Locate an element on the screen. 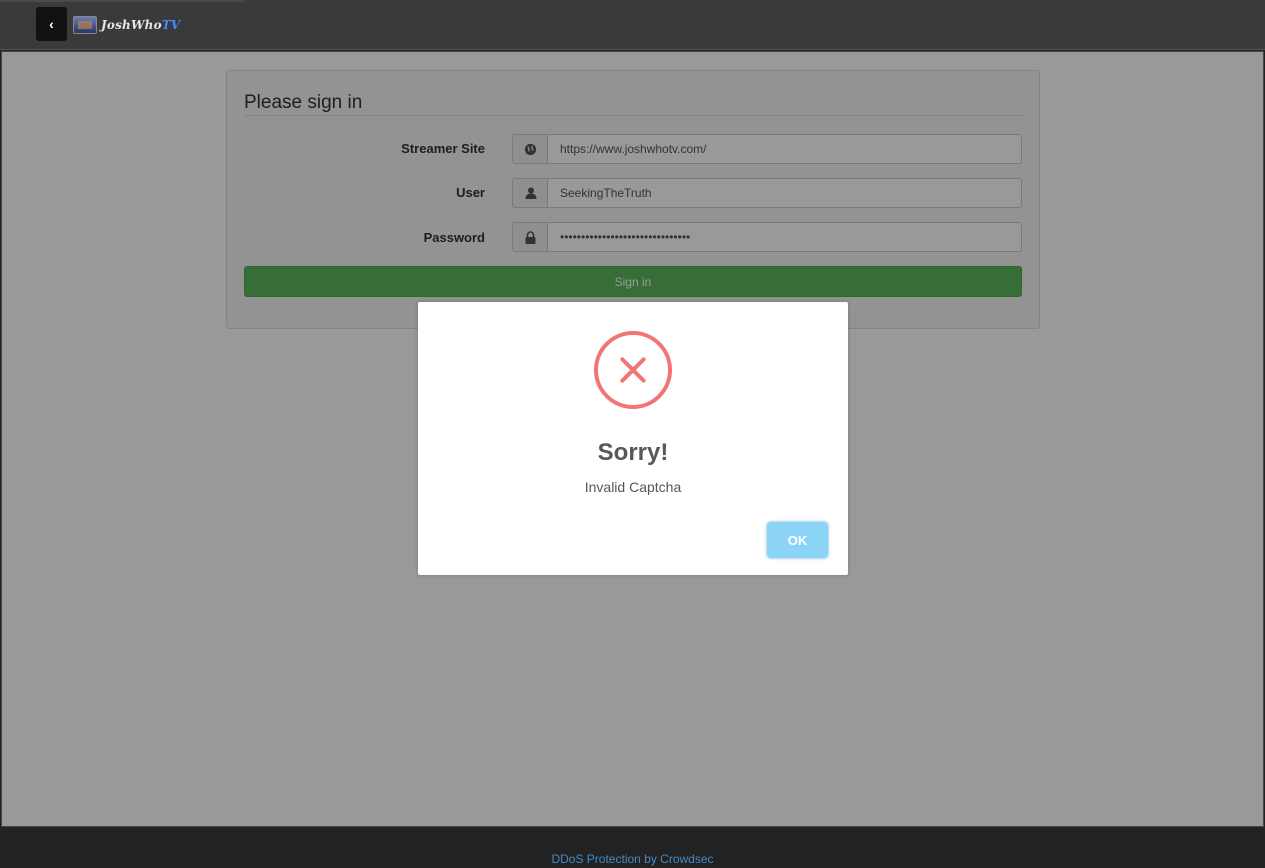 The image size is (1265, 868). back-button: ‹ is located at coordinates (51, 24).